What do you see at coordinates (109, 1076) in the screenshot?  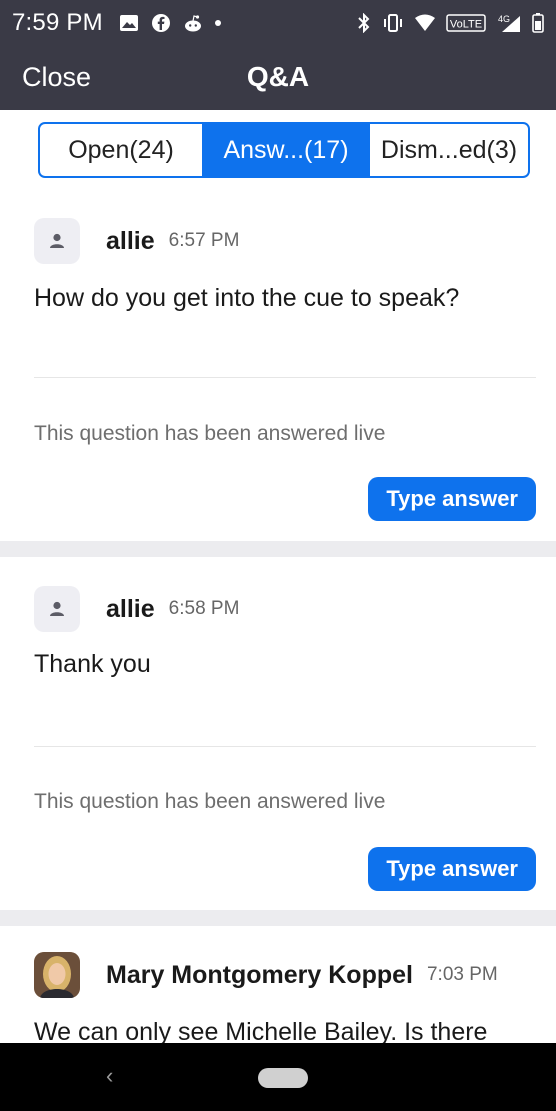 I see `back-icon: ‹` at bounding box center [109, 1076].